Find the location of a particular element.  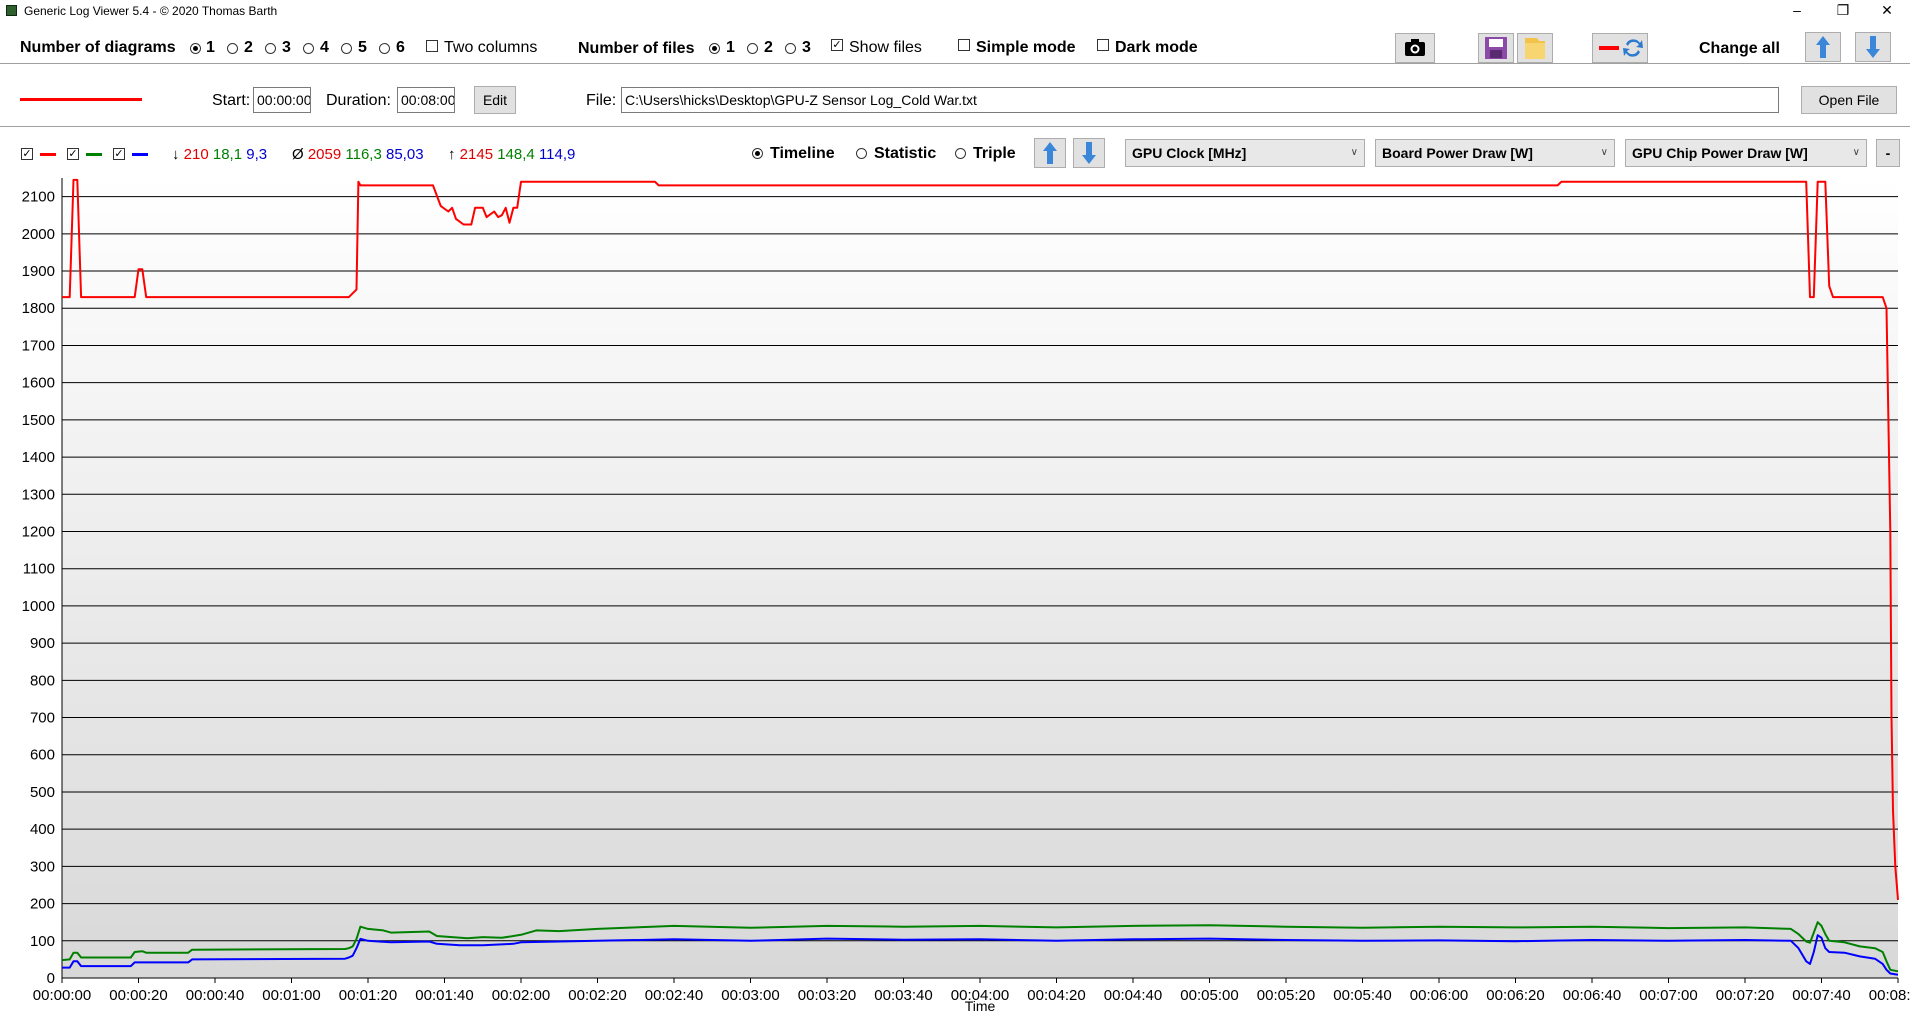

file-line-sample is located at coordinates (81, 99).